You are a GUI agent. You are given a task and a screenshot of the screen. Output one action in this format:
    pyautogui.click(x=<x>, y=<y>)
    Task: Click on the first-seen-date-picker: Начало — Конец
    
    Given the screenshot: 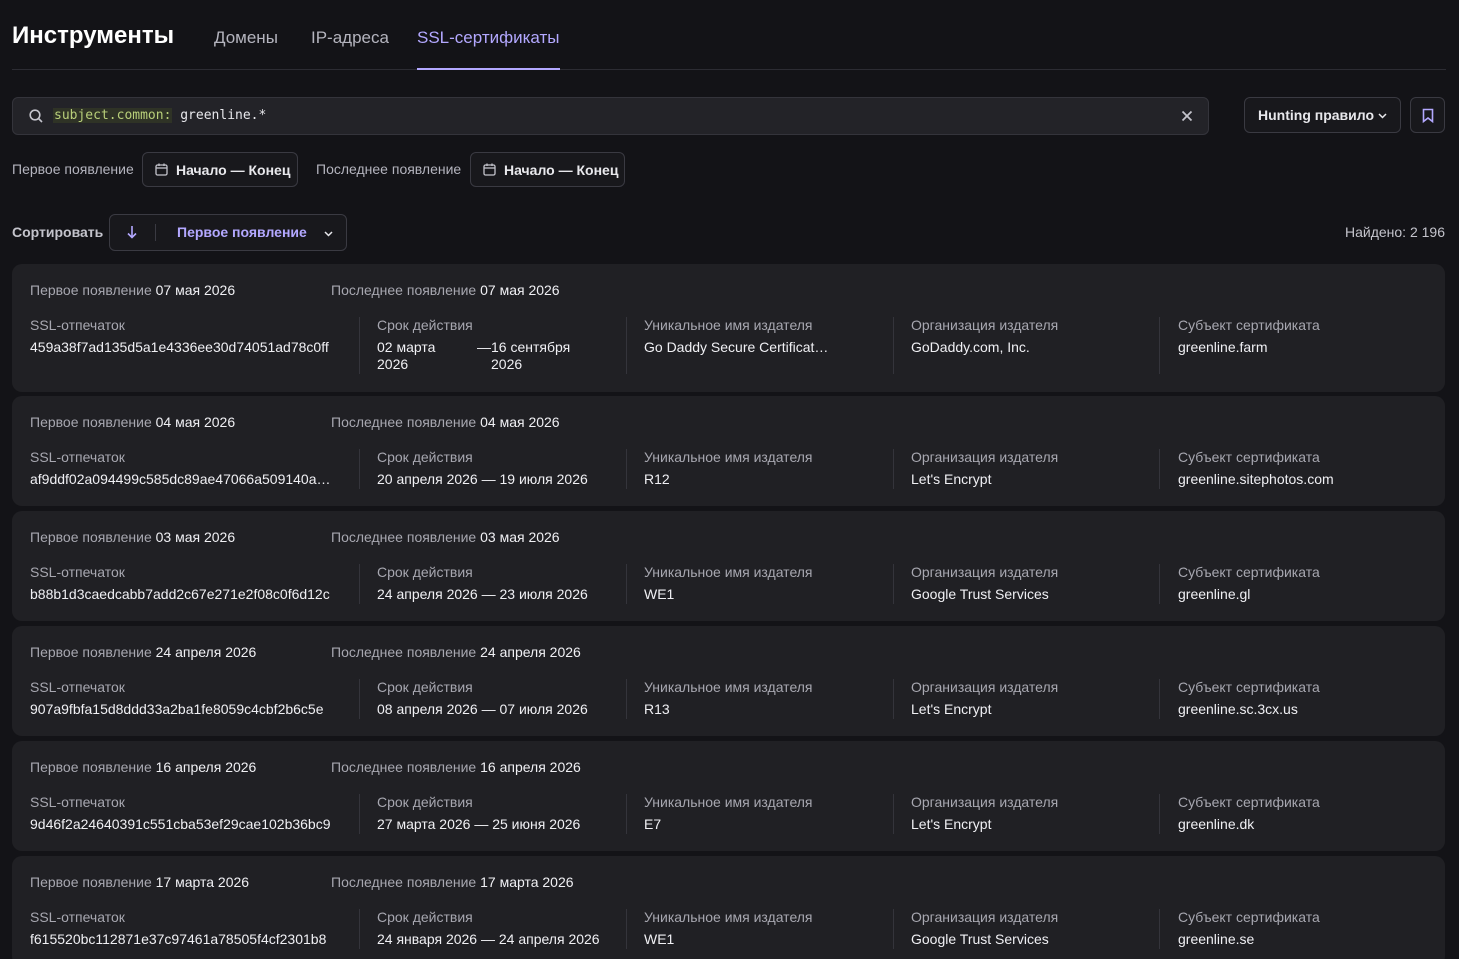 What is the action you would take?
    pyautogui.click(x=220, y=169)
    